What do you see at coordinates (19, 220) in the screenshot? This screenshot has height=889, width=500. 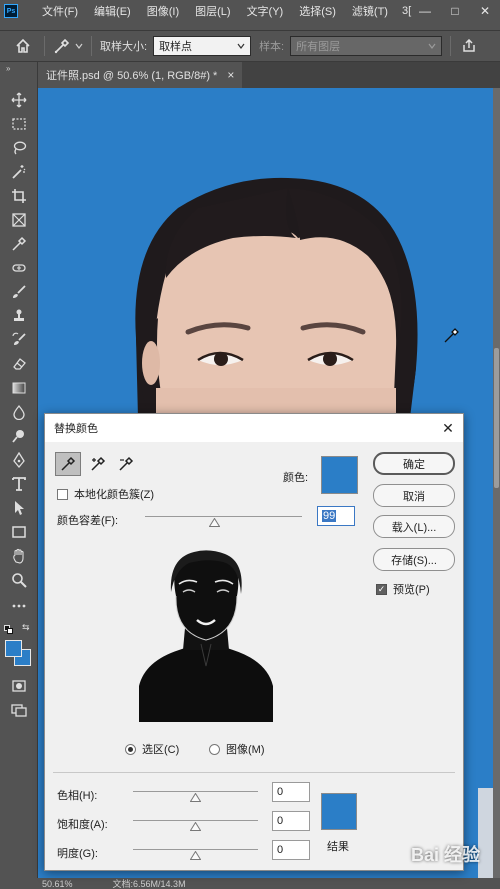 I see `frame-tool-icon` at bounding box center [19, 220].